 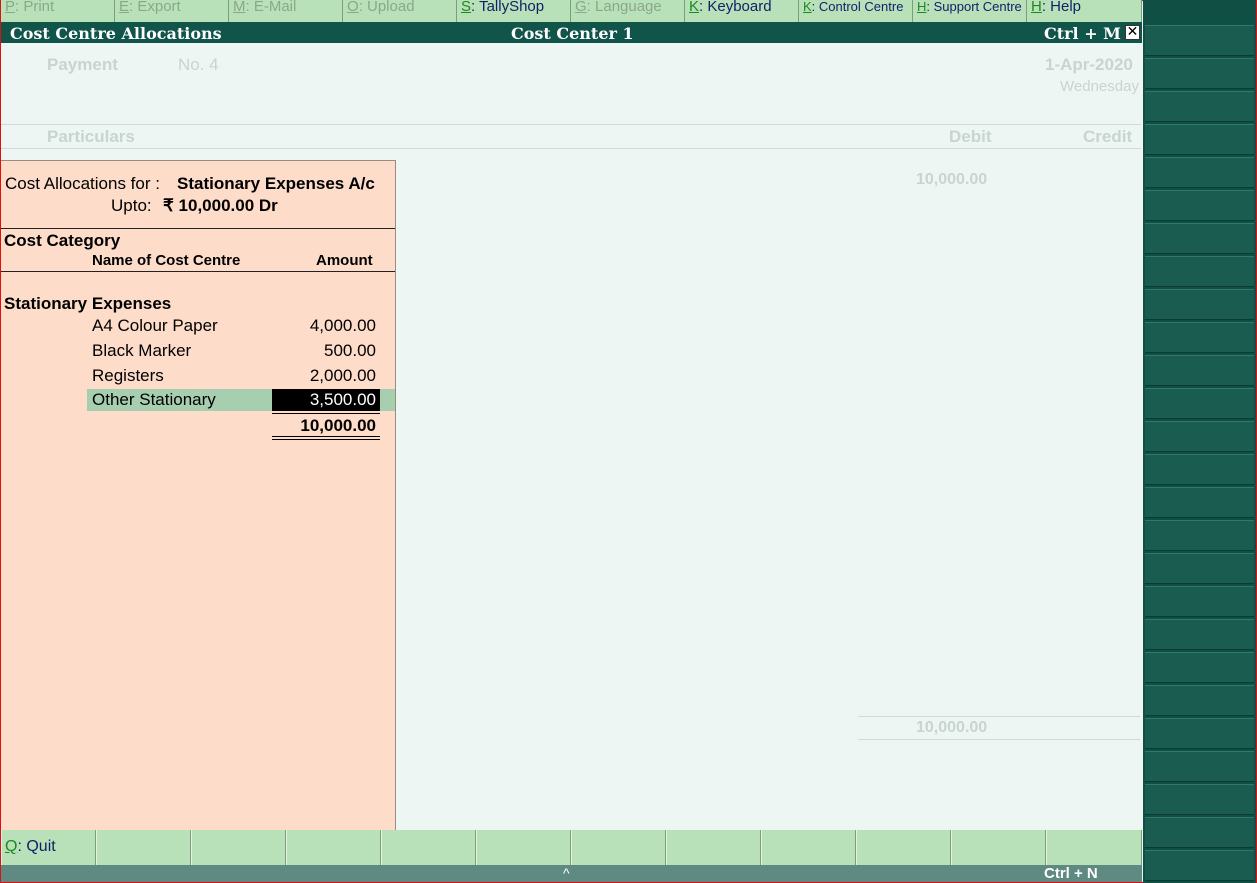 What do you see at coordinates (999, 716) in the screenshot?
I see `total-line-top` at bounding box center [999, 716].